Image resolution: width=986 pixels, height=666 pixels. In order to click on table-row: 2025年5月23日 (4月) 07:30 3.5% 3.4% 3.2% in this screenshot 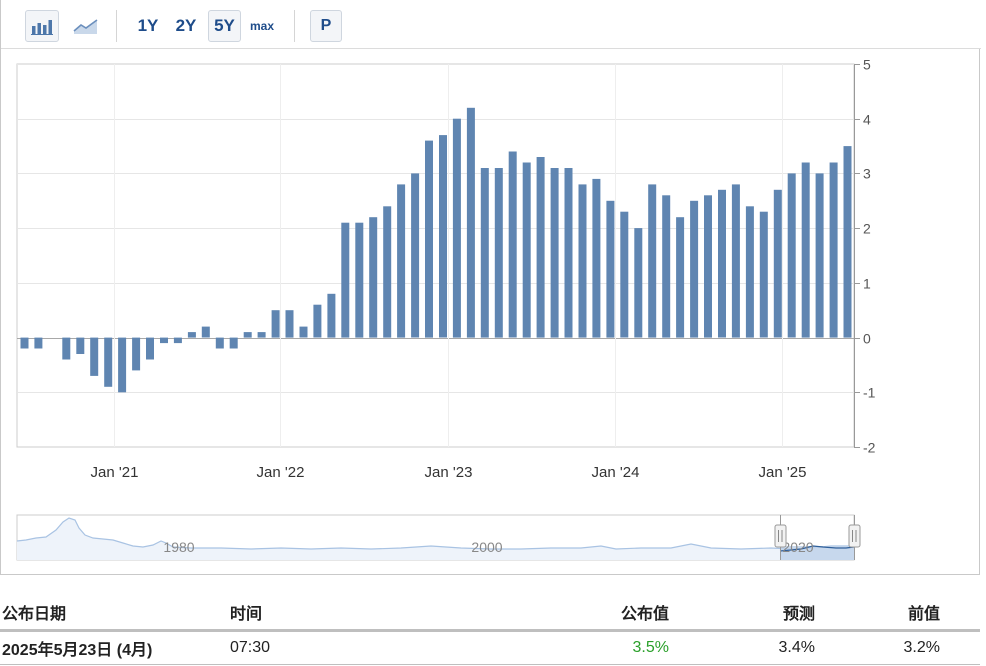, I will do `click(490, 647)`.